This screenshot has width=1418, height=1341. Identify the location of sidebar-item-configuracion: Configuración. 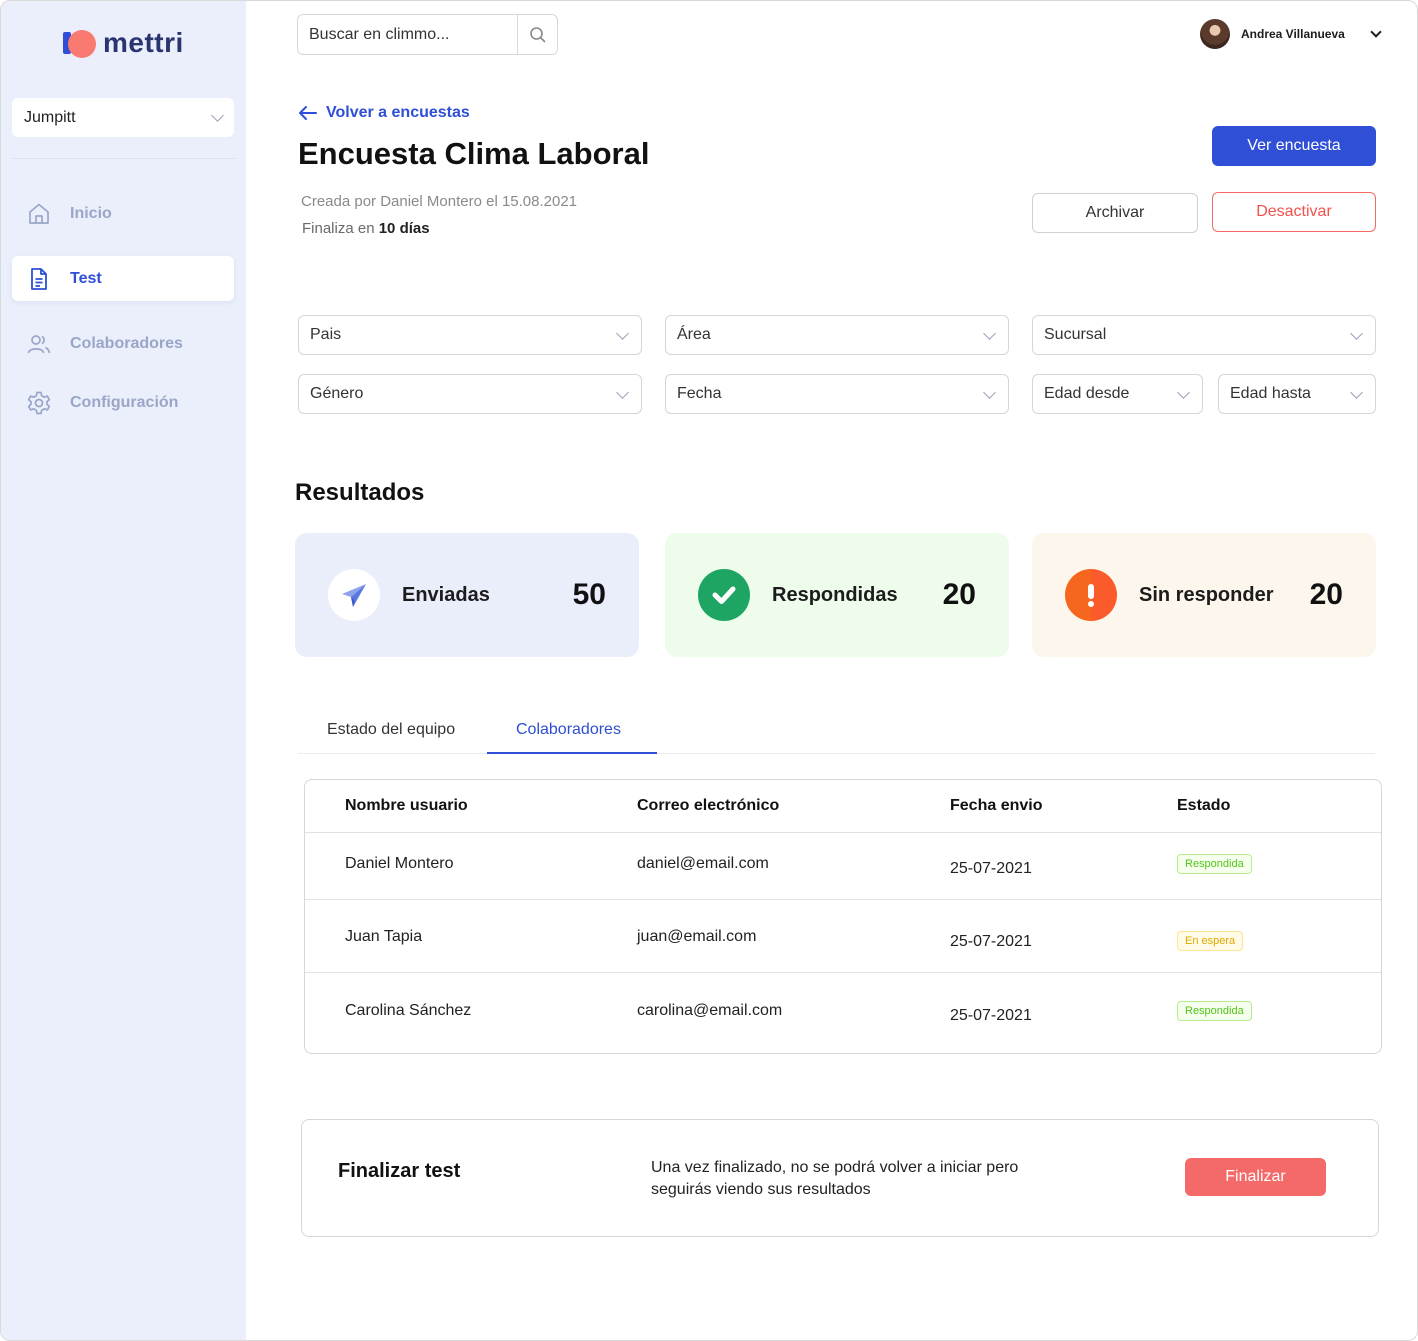
(123, 402).